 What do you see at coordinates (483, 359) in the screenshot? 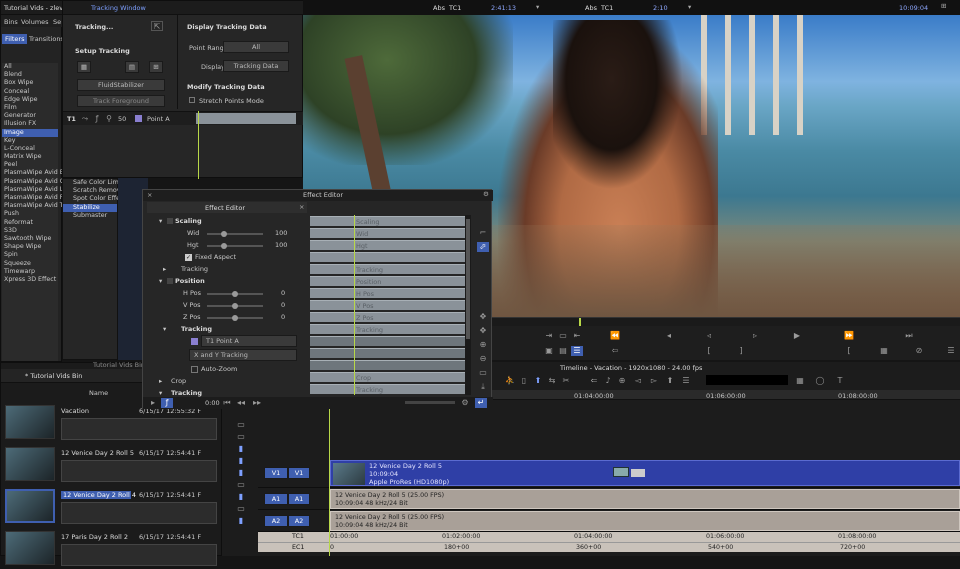
I see `zoom-out-icon: ⊖` at bounding box center [483, 359].